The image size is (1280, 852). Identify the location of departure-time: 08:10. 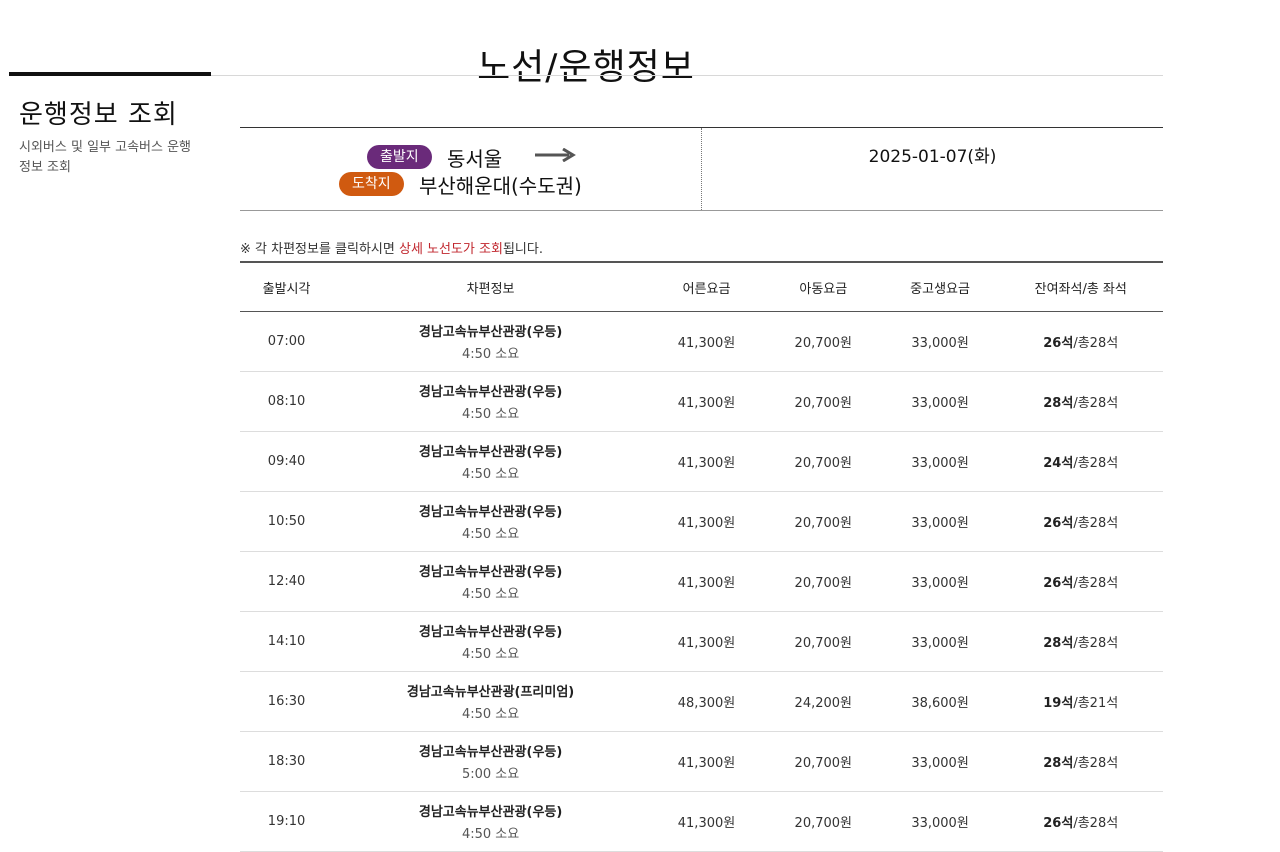
(287, 401).